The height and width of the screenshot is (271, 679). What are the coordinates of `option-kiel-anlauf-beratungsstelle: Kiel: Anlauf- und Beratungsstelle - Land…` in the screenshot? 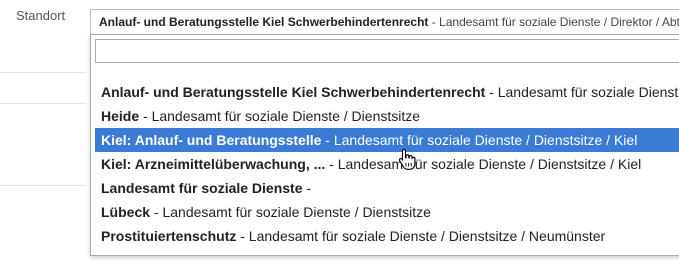 It's located at (387, 140).